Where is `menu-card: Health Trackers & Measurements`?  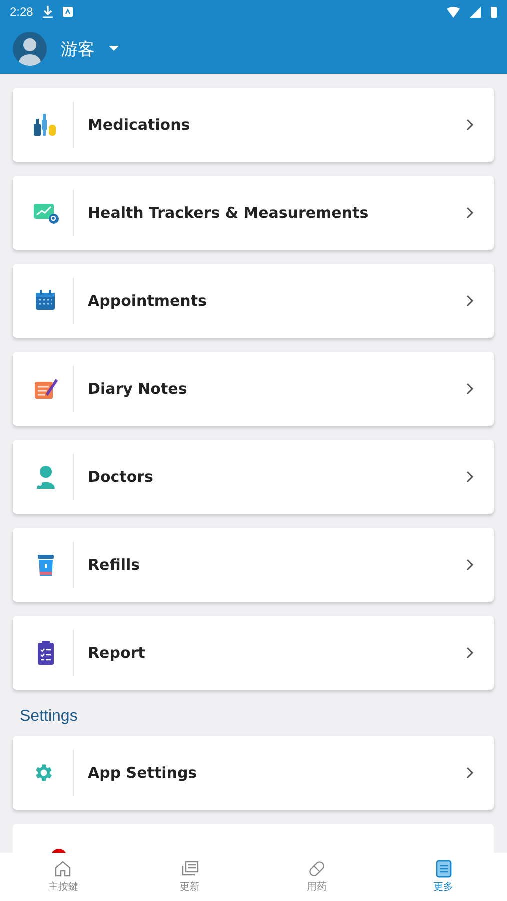 menu-card: Health Trackers & Measurements is located at coordinates (253, 213).